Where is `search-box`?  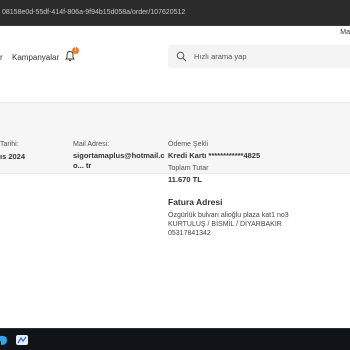 search-box is located at coordinates (259, 56).